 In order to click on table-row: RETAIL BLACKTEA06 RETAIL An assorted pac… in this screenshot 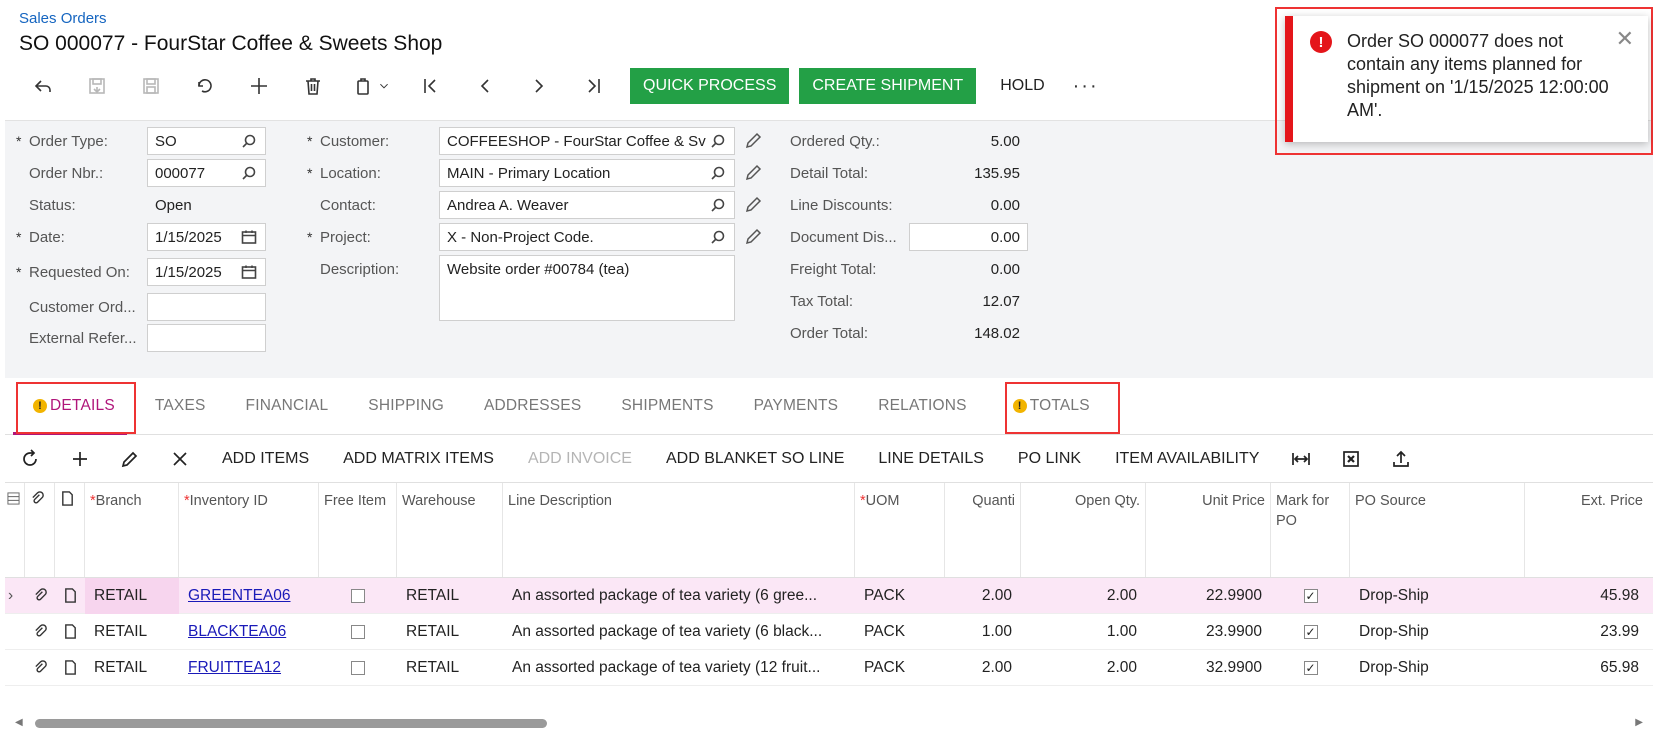, I will do `click(829, 632)`.